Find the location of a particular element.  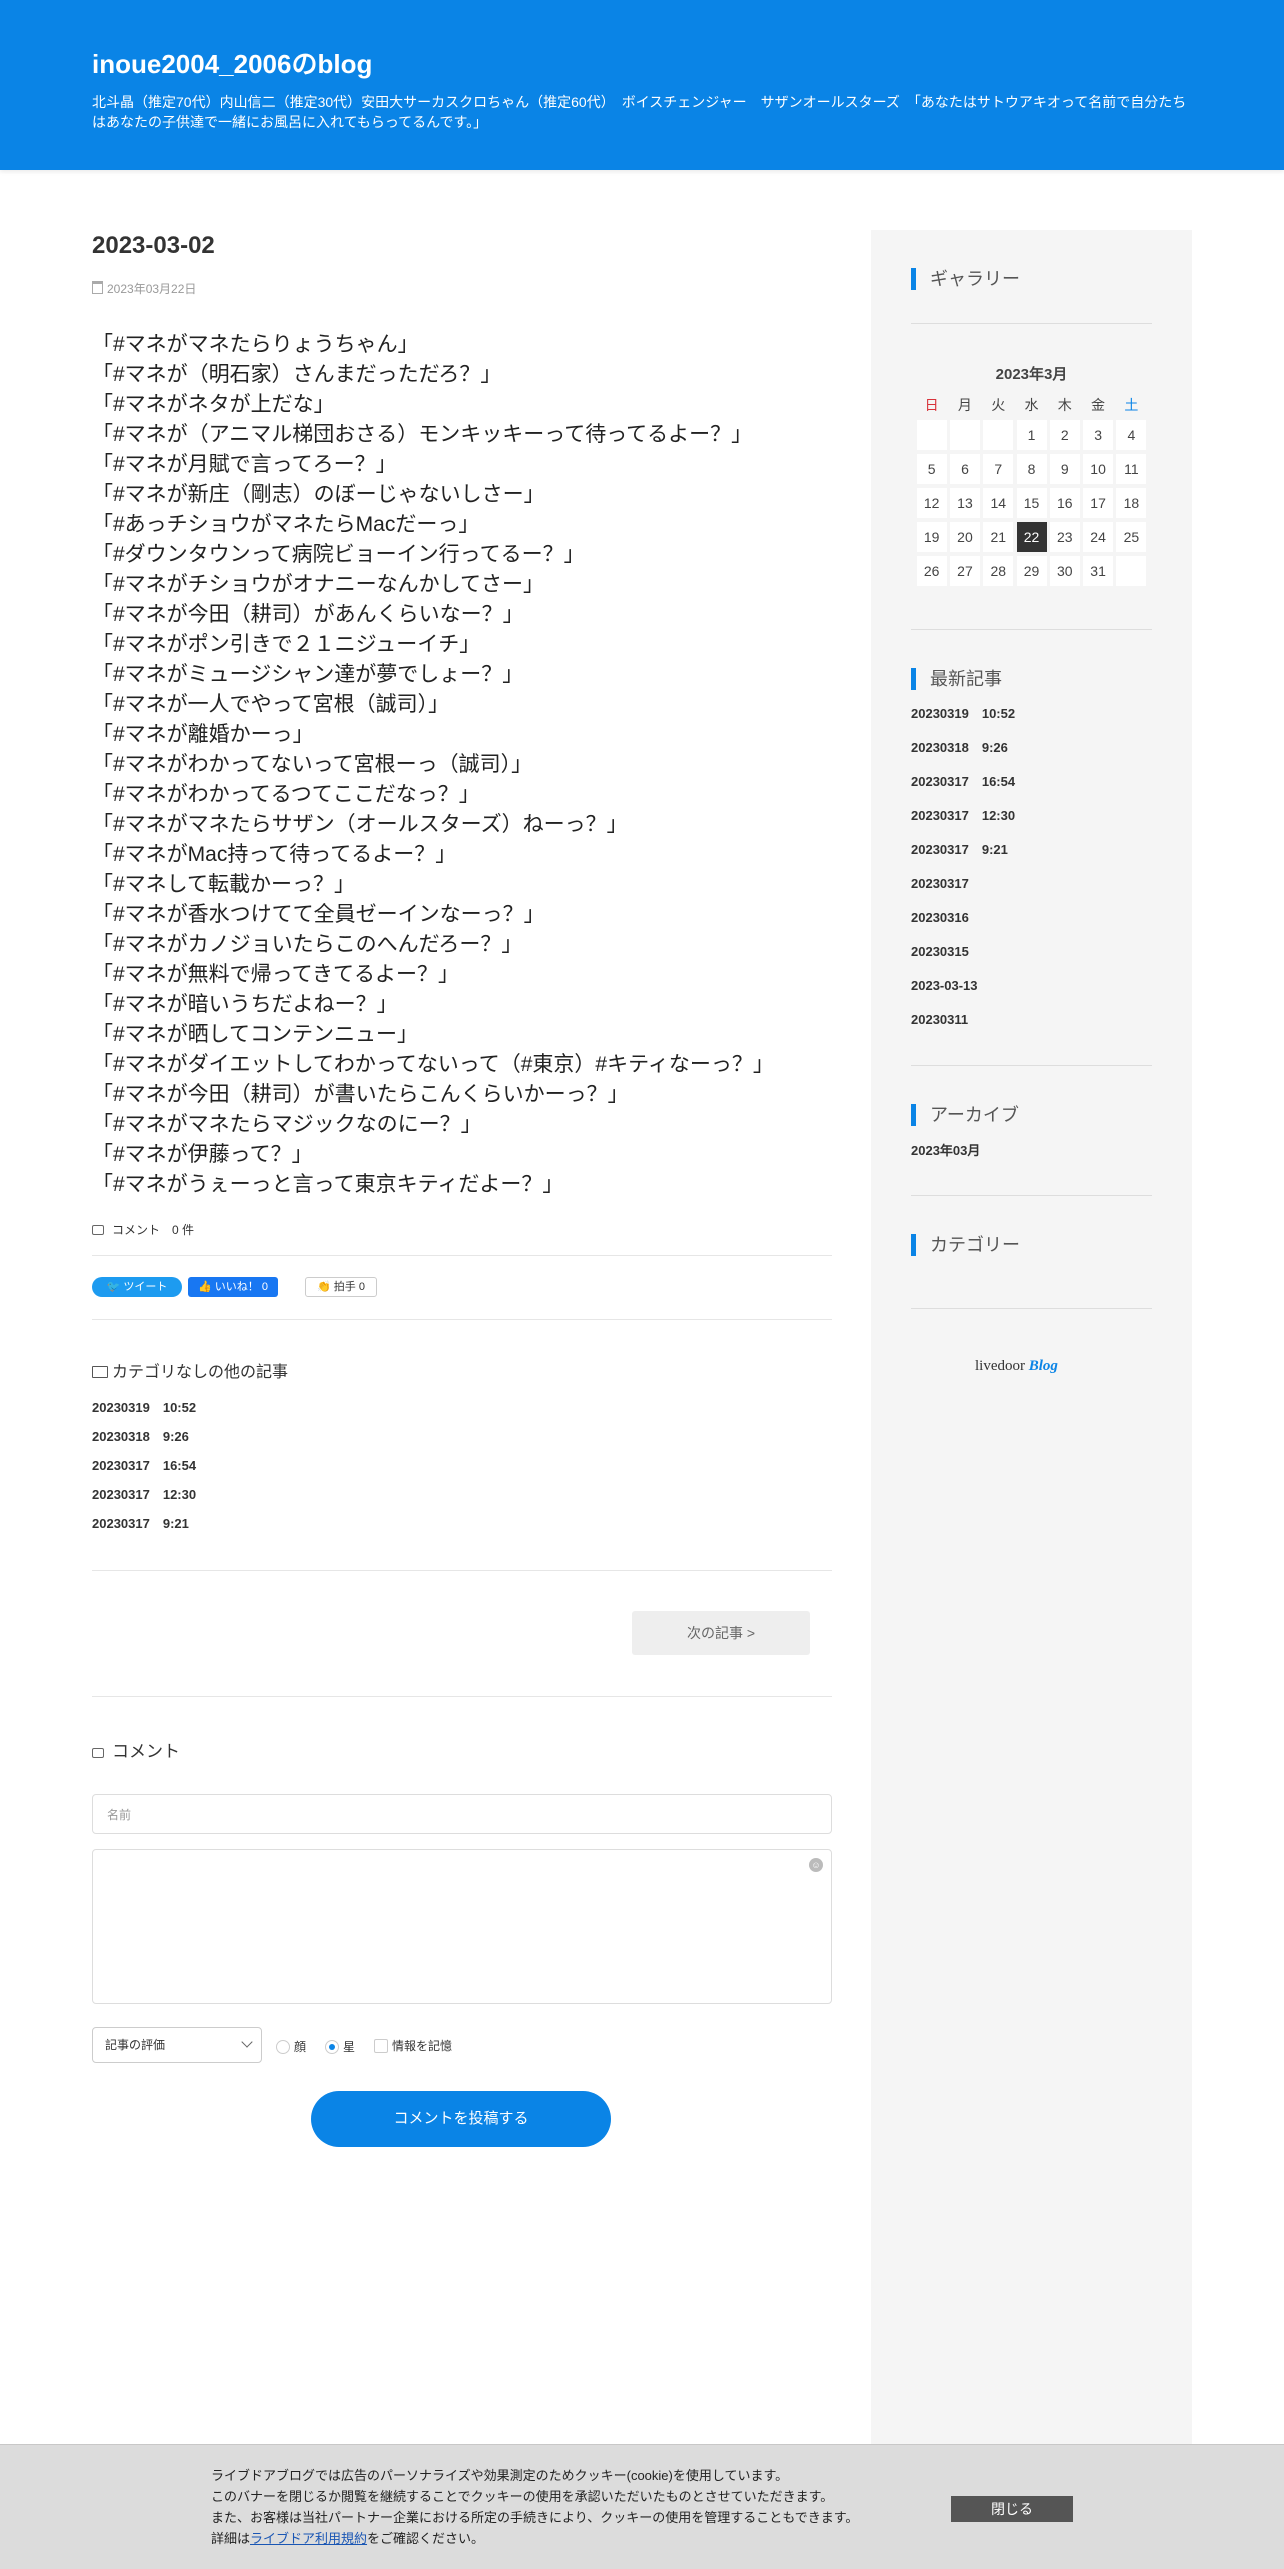

calendar-day: 13 is located at coordinates (964, 503).